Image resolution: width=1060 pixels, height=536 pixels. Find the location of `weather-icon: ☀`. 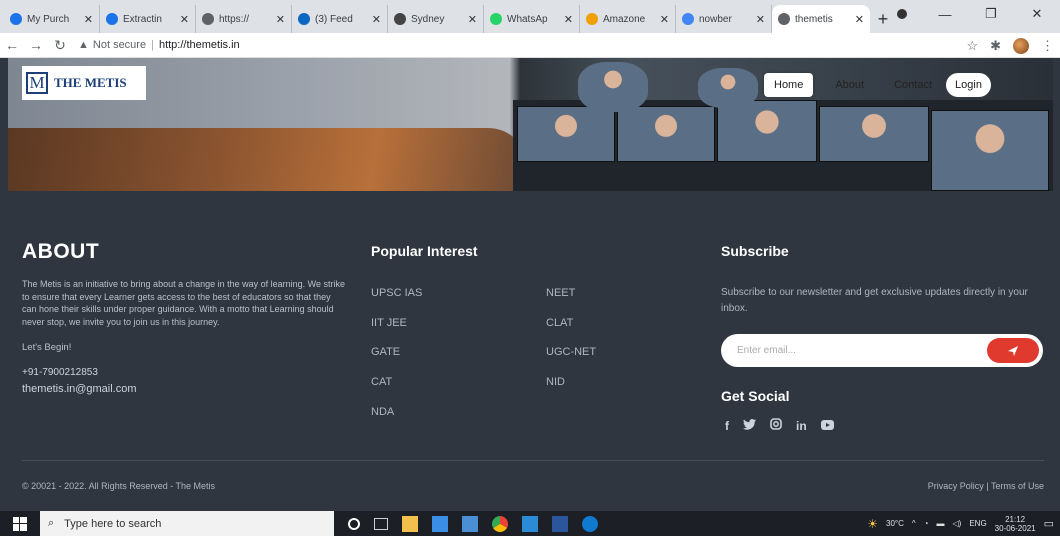

weather-icon: ☀ is located at coordinates (872, 524).